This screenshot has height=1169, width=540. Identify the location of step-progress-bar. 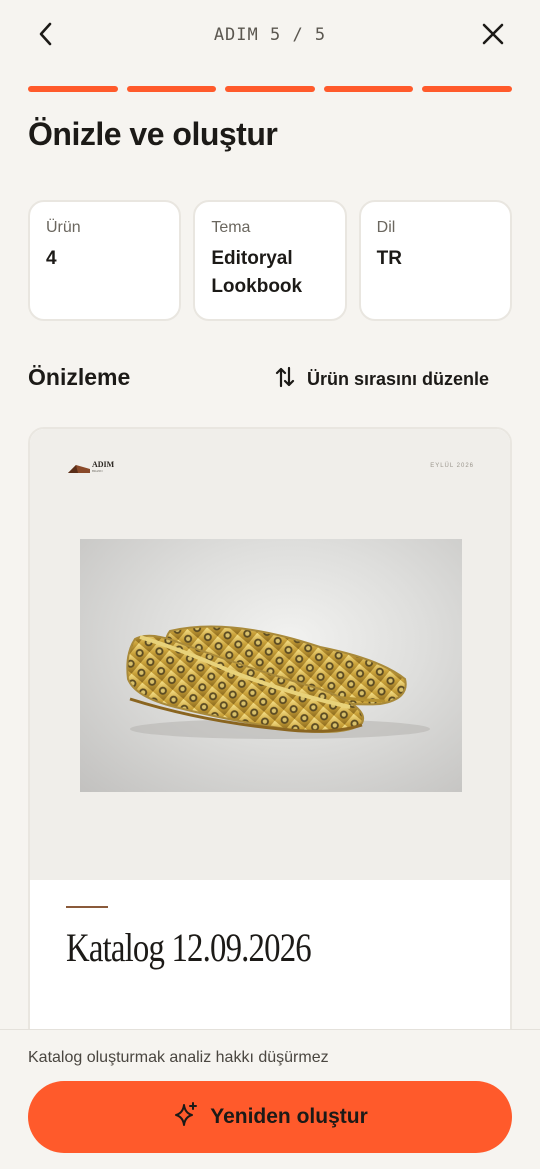
(270, 89).